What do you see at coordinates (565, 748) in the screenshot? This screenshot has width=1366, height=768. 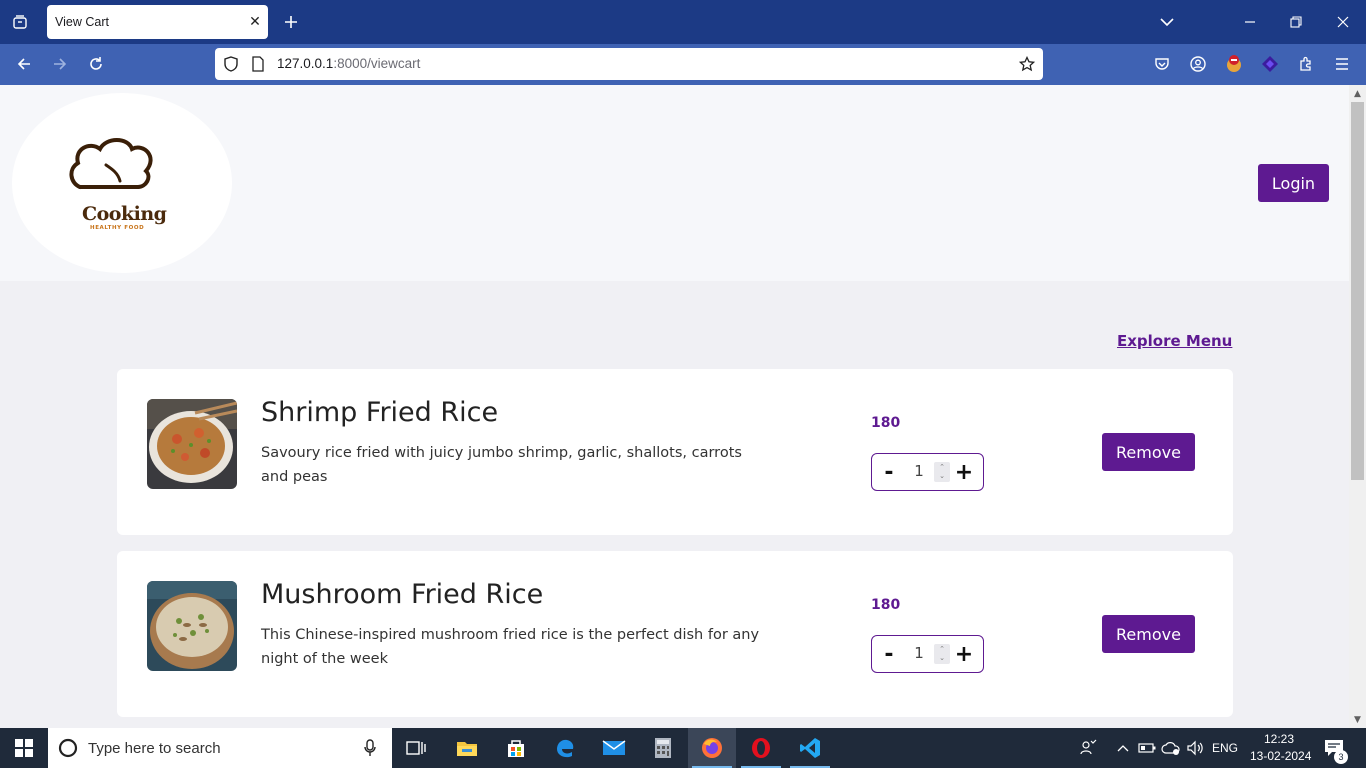 I see `edge-browser-icon` at bounding box center [565, 748].